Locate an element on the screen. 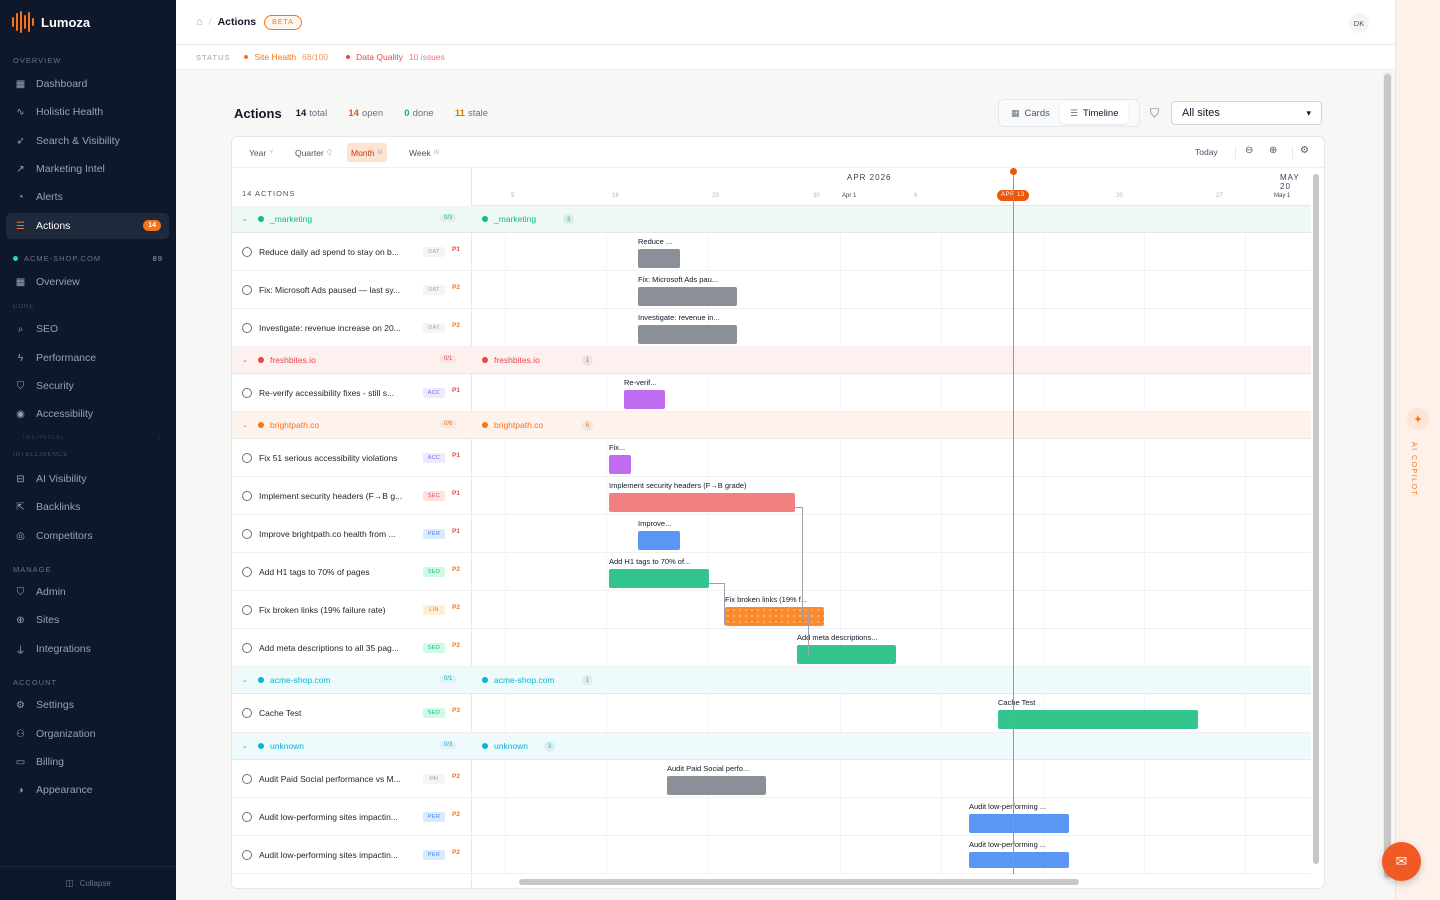  group-row: ⌄ _marketing 0/3 _marketing 3 is located at coordinates (771, 219).